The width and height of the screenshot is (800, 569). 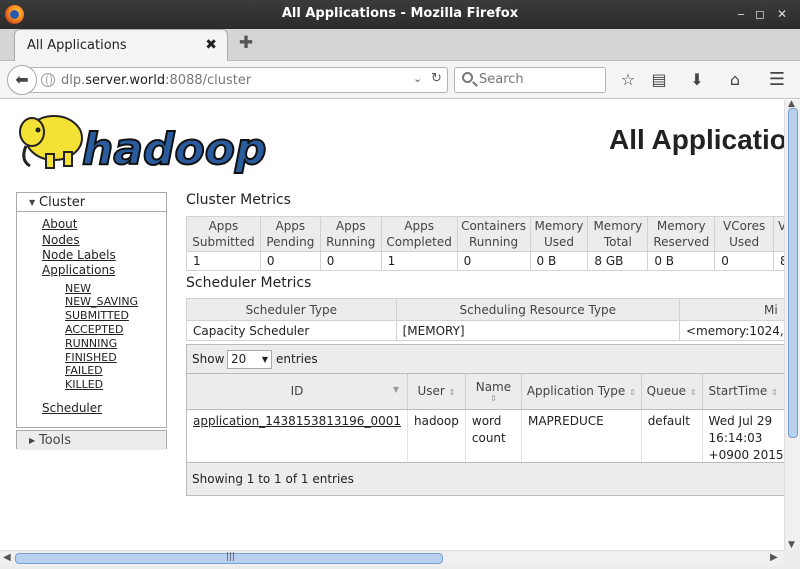 I want to click on url-text: dlp.server.world:8088/cluster, so click(x=156, y=80).